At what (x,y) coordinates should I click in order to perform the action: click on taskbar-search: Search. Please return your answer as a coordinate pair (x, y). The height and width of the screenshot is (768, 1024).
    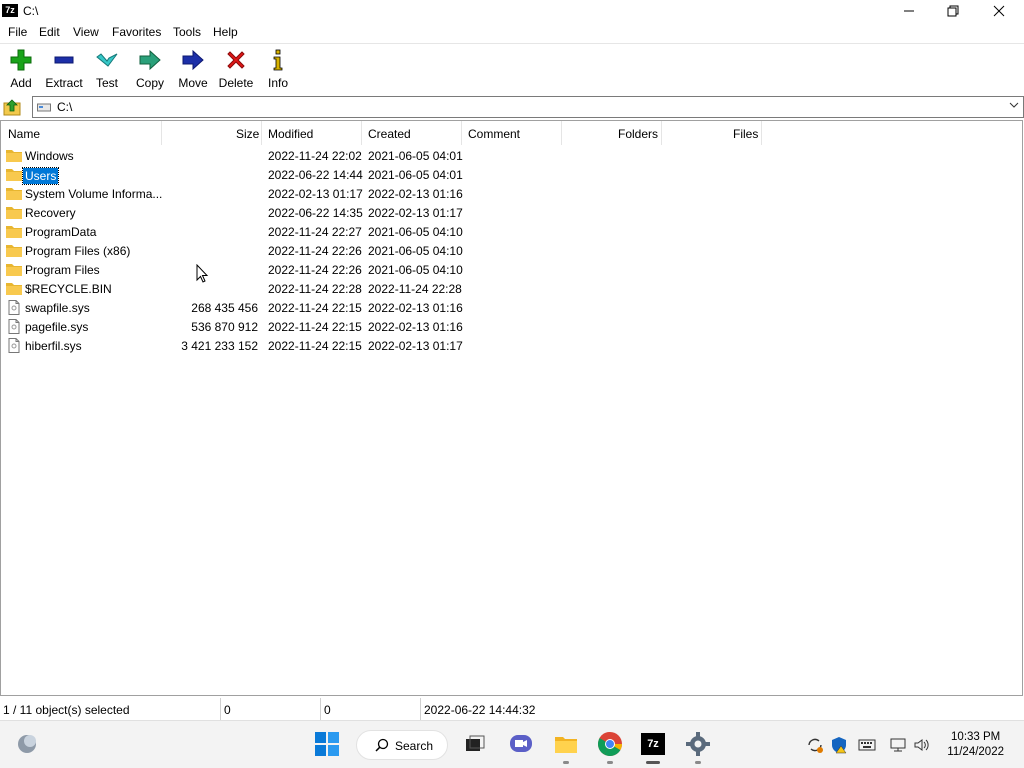
    Looking at the image, I should click on (402, 745).